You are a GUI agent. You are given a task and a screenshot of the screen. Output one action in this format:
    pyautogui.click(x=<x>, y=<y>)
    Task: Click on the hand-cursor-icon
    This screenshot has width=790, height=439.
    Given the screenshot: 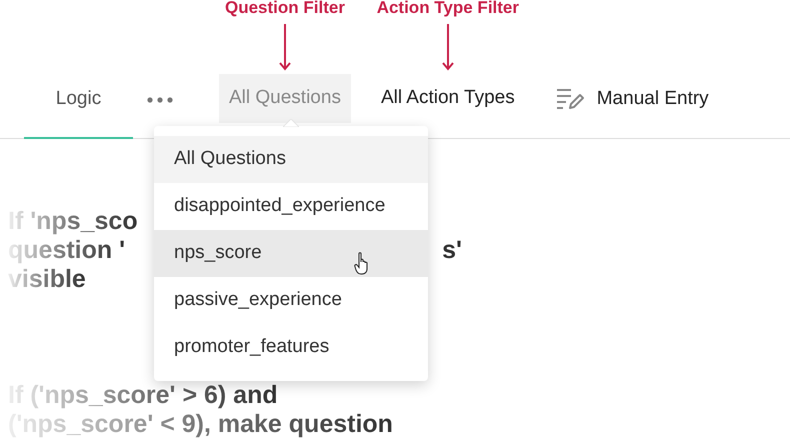 What is the action you would take?
    pyautogui.click(x=362, y=264)
    